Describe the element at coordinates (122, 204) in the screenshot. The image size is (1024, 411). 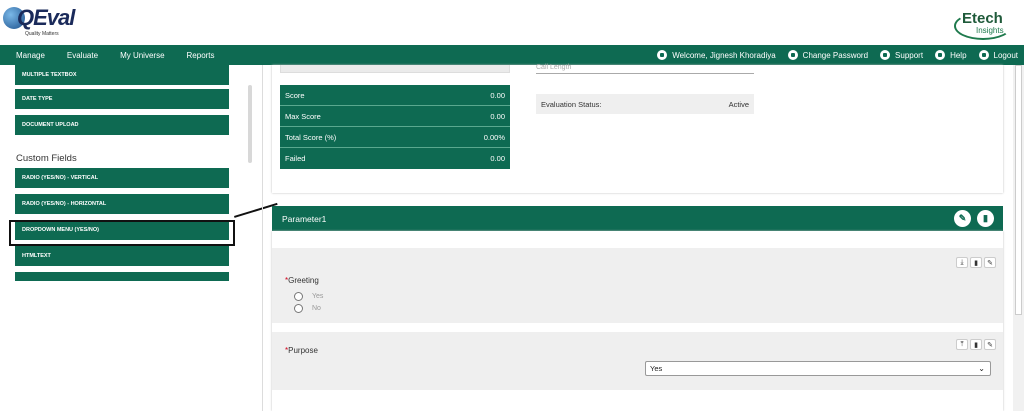
I see `sidebar-item-radio-horizontal: RADIO (YES/NO) - HORIZONTAL` at that location.